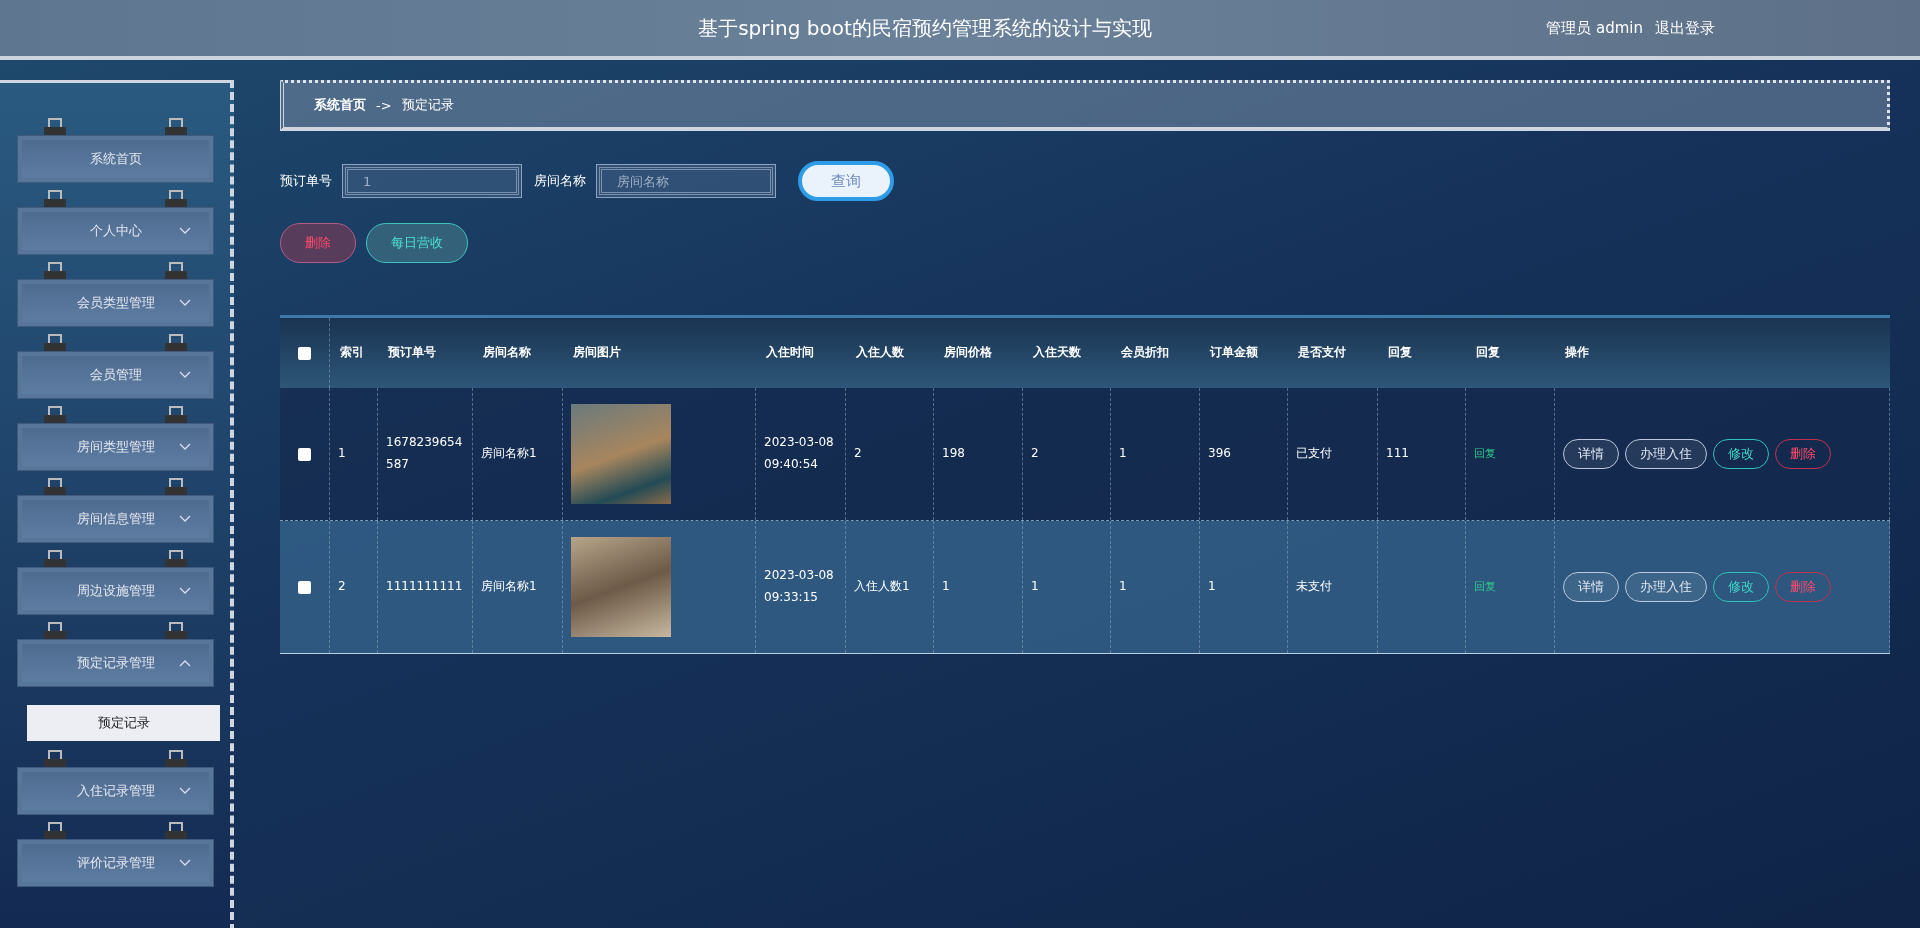  Describe the element at coordinates (1145, 353) in the screenshot. I see `column-header: 会员折扣` at that location.